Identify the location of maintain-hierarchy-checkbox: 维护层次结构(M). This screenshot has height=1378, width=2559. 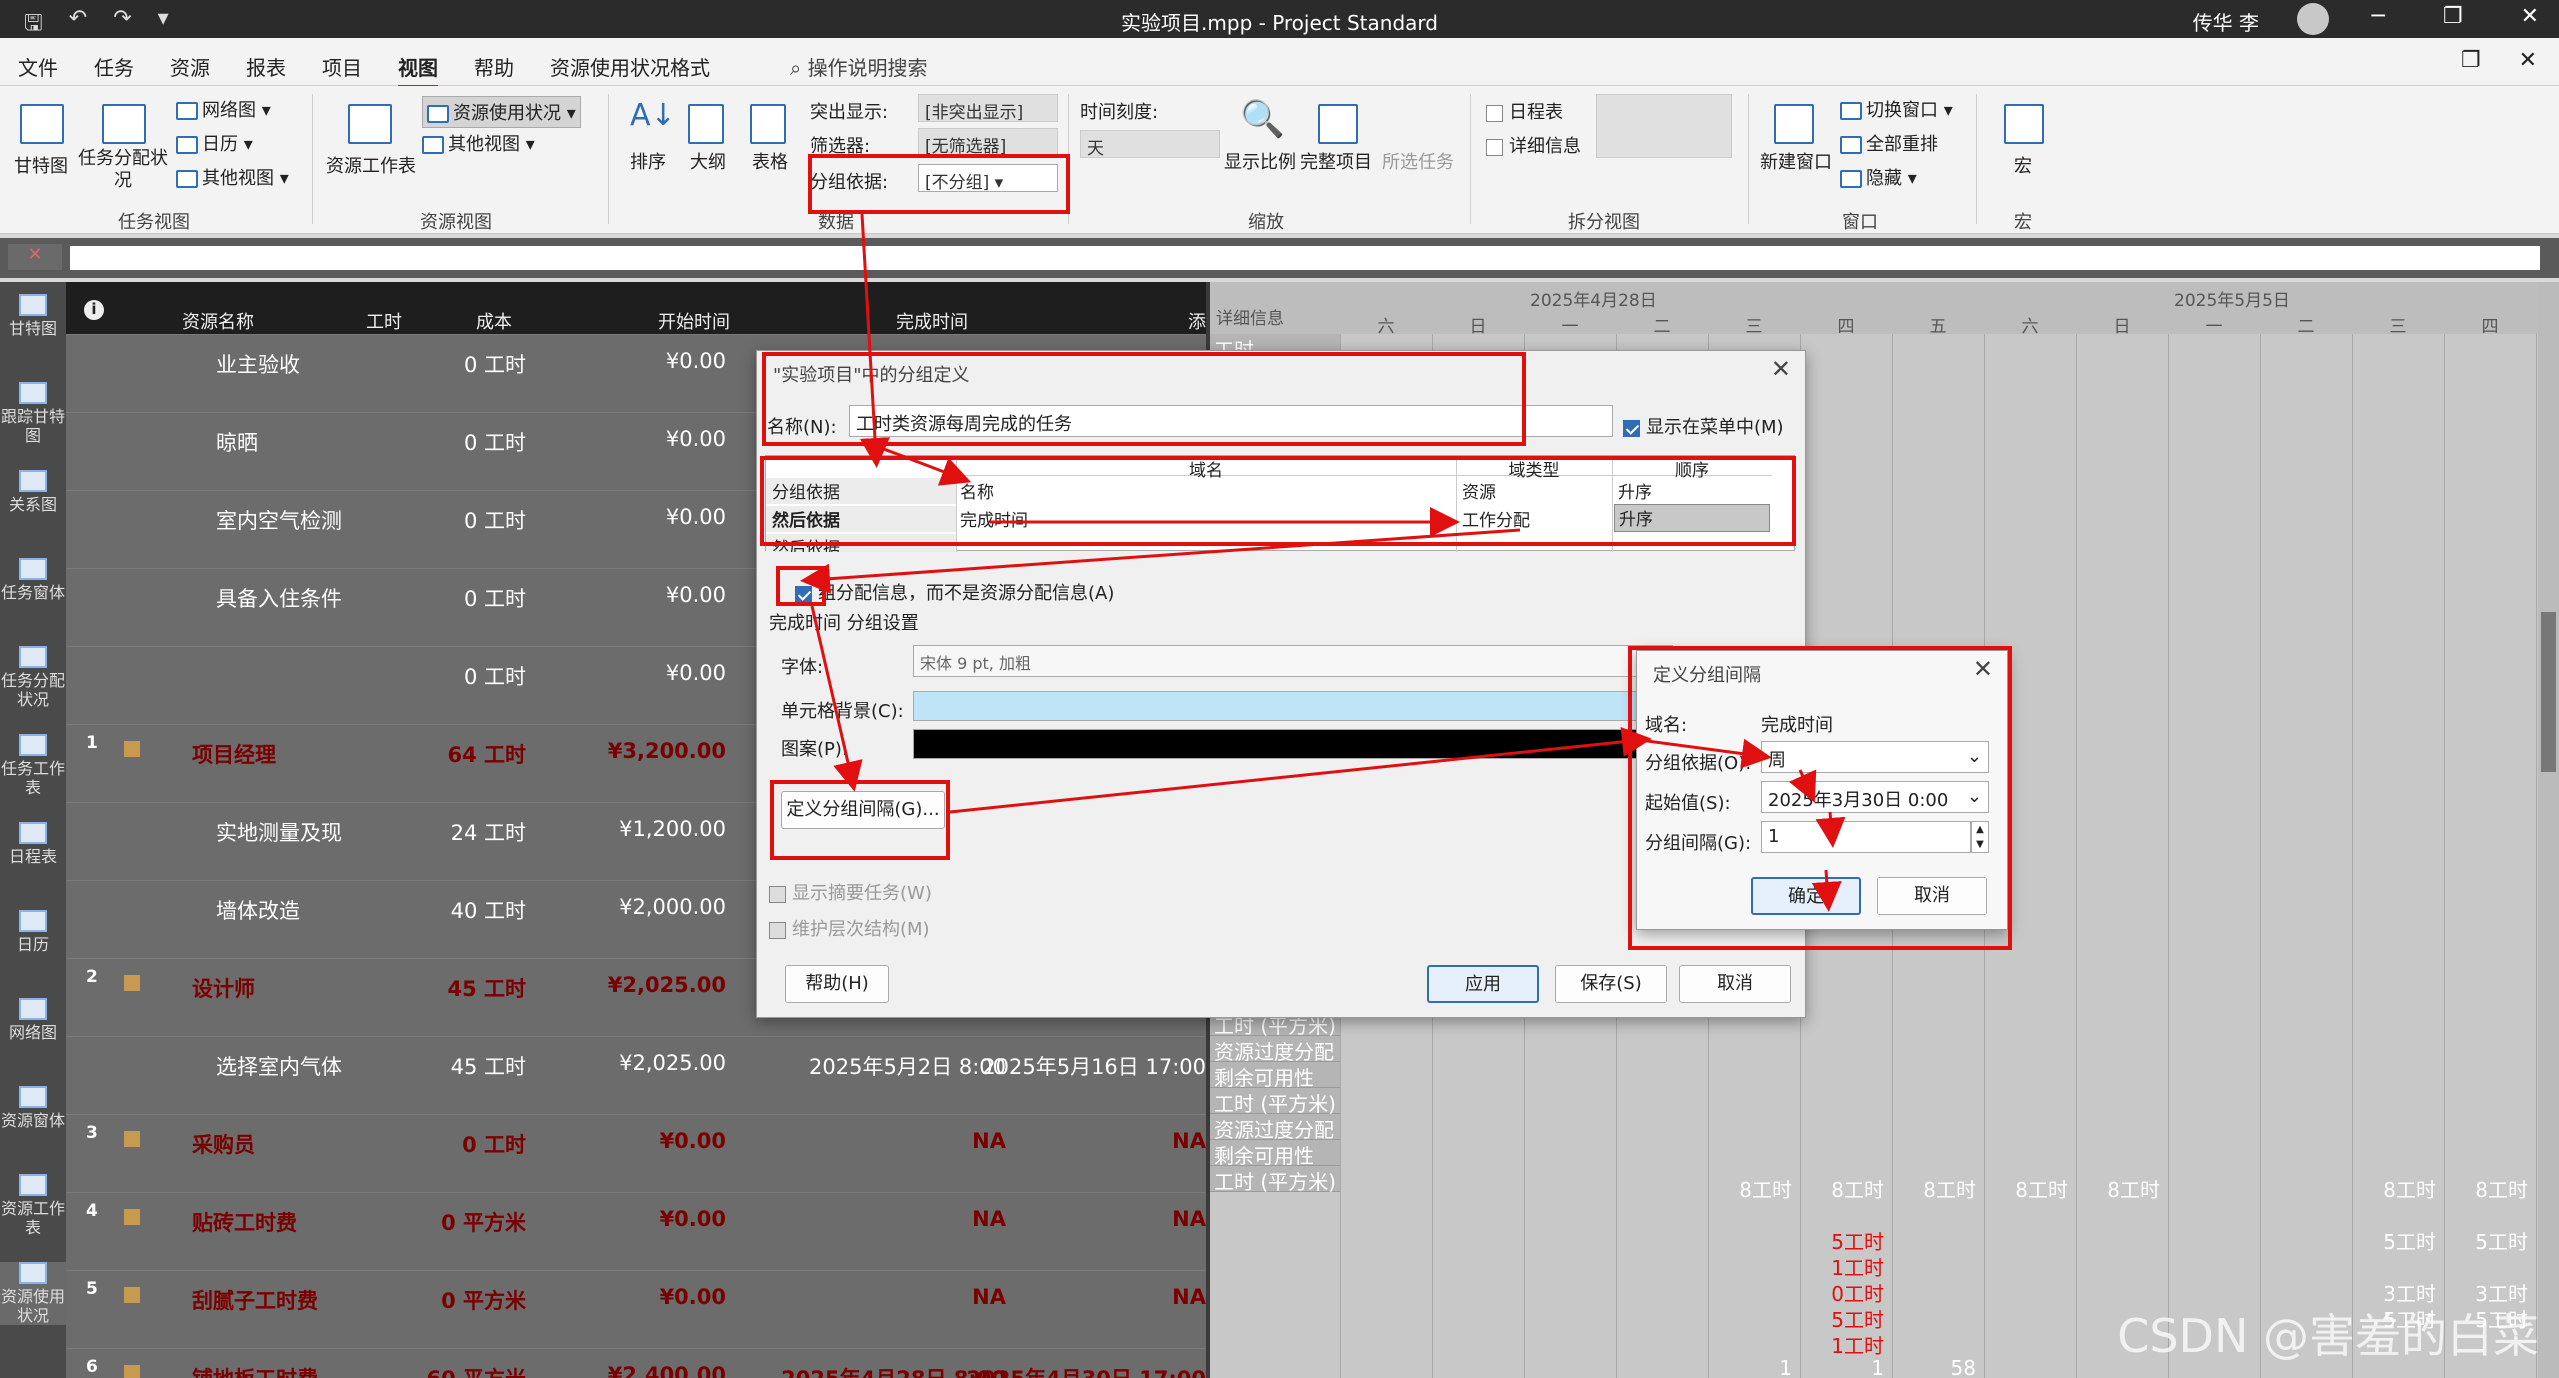
(849, 928).